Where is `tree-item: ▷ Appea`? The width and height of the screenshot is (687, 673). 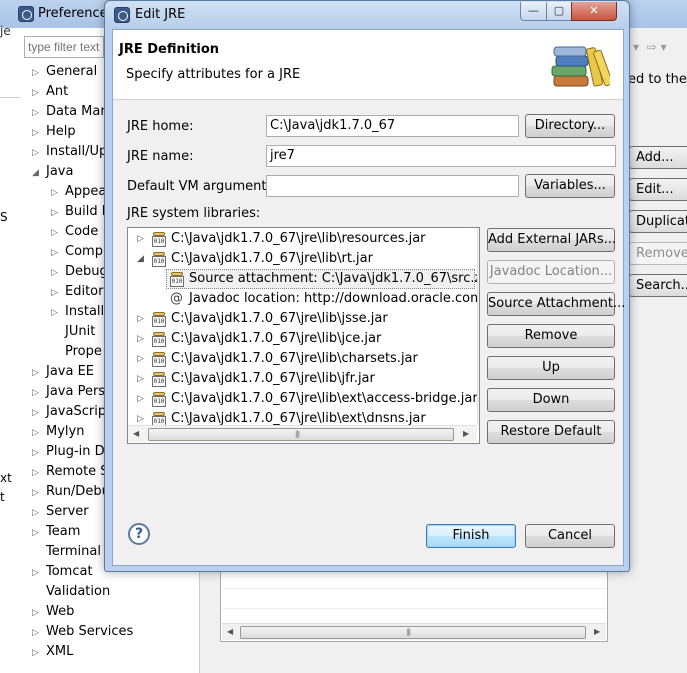 tree-item: ▷ Appea is located at coordinates (78, 192).